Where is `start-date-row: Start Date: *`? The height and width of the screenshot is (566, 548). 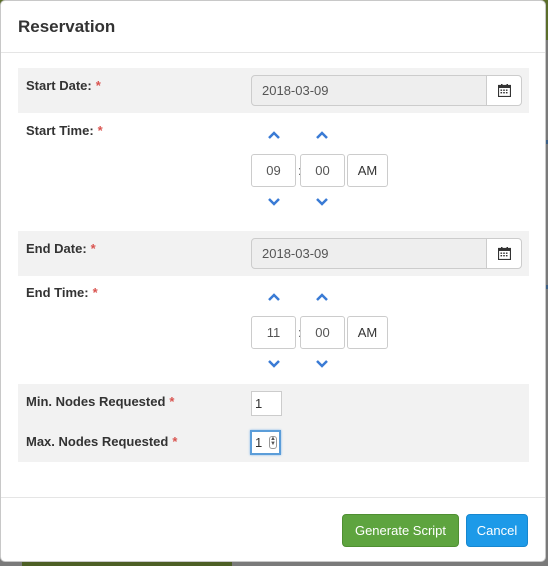
start-date-row: Start Date: * is located at coordinates (273, 90).